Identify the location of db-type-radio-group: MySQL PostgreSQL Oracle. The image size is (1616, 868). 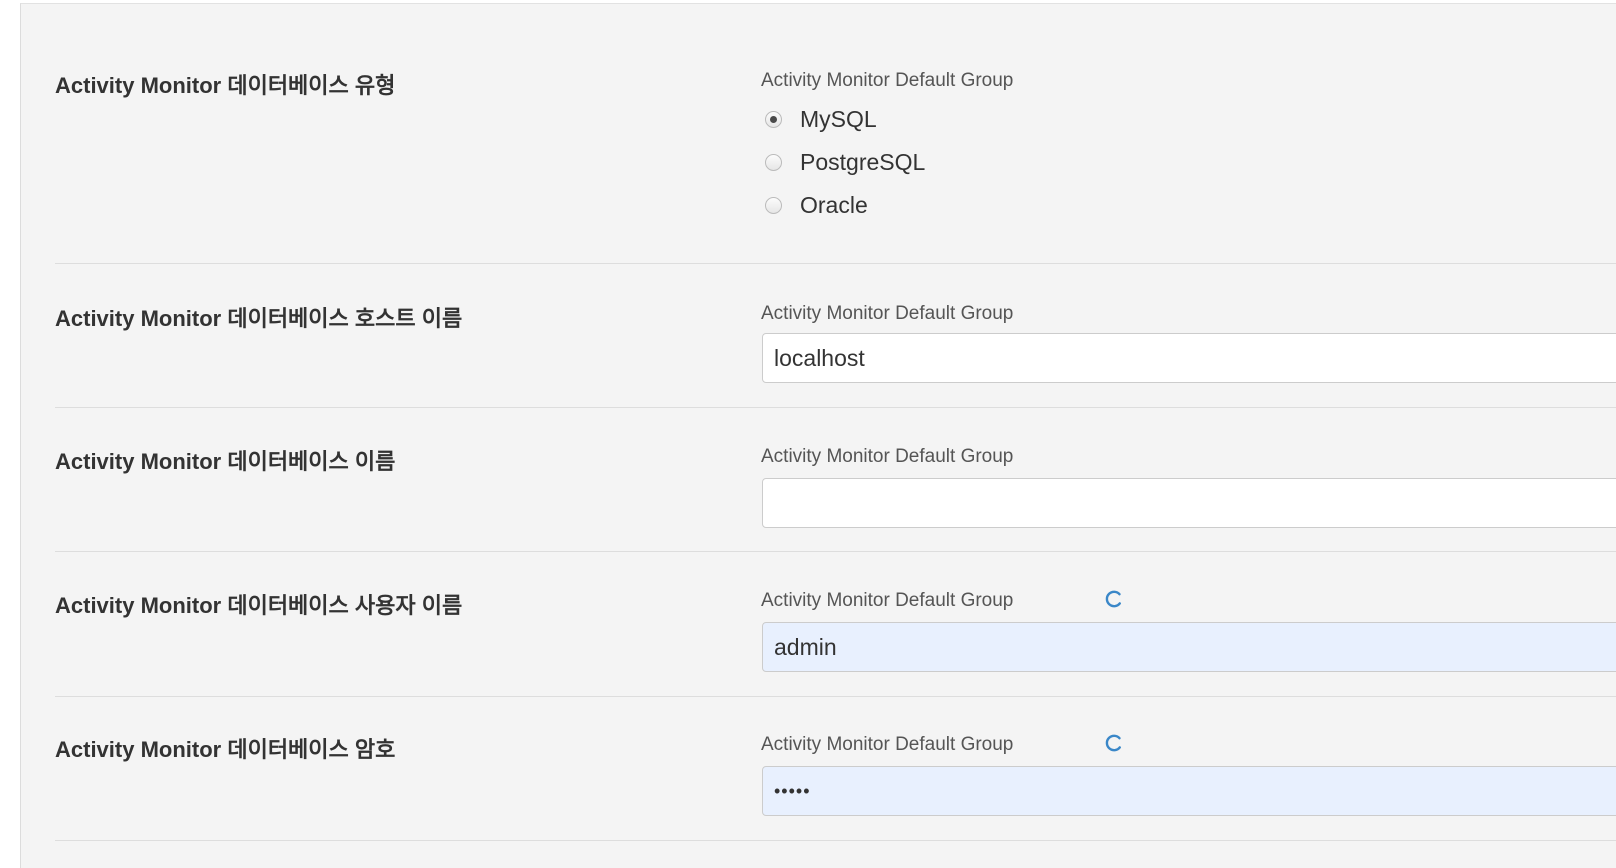
(843, 162).